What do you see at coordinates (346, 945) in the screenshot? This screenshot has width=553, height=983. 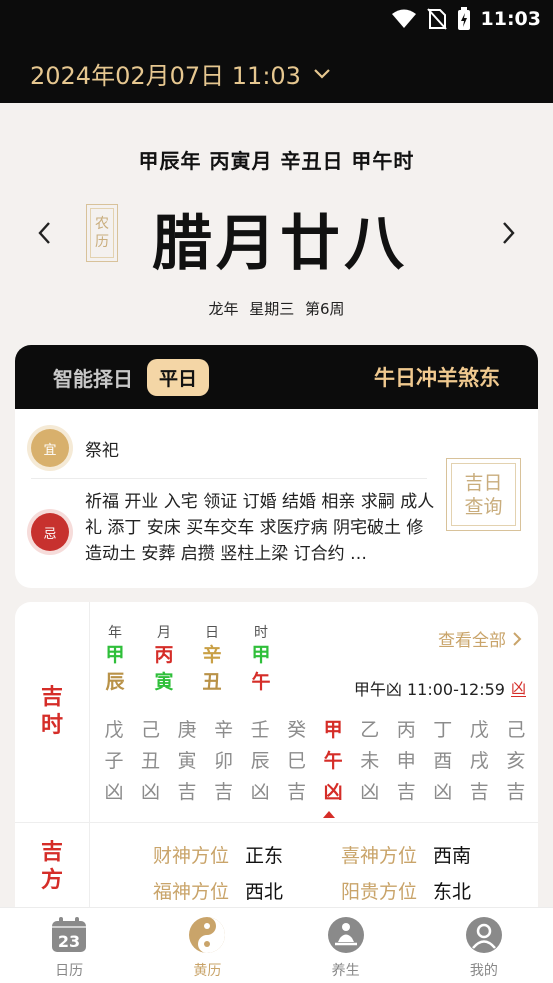 I see `tab-wellness: 养生` at bounding box center [346, 945].